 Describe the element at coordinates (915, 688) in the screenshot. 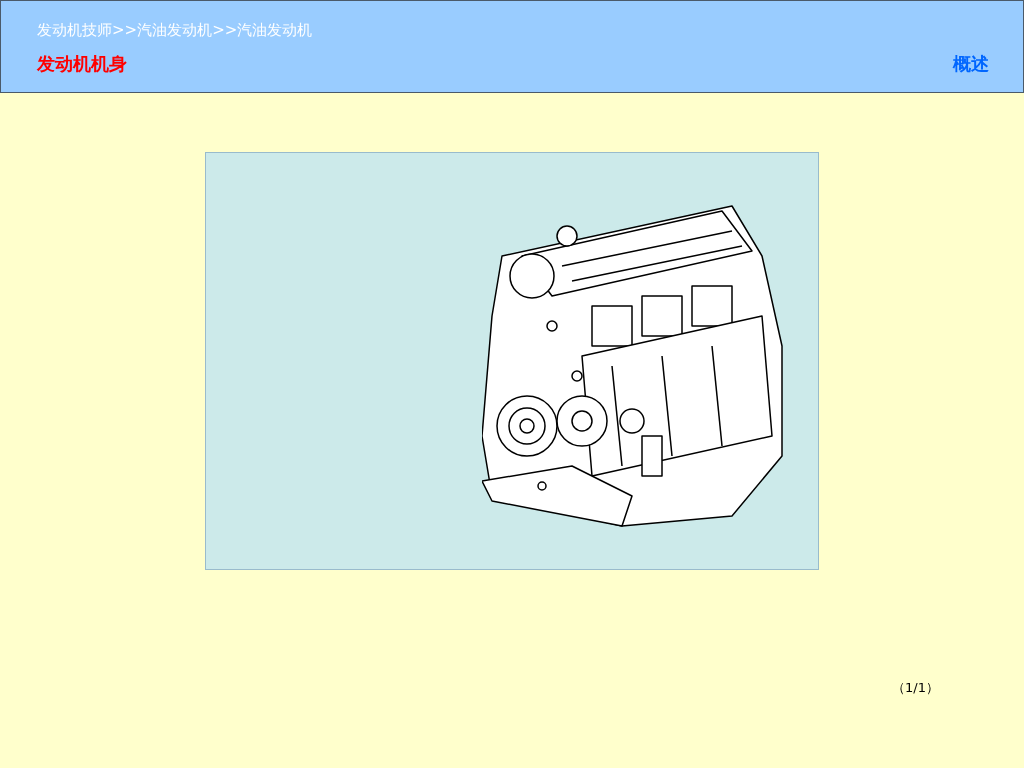

I see `page-indicator: （1/1）` at that location.